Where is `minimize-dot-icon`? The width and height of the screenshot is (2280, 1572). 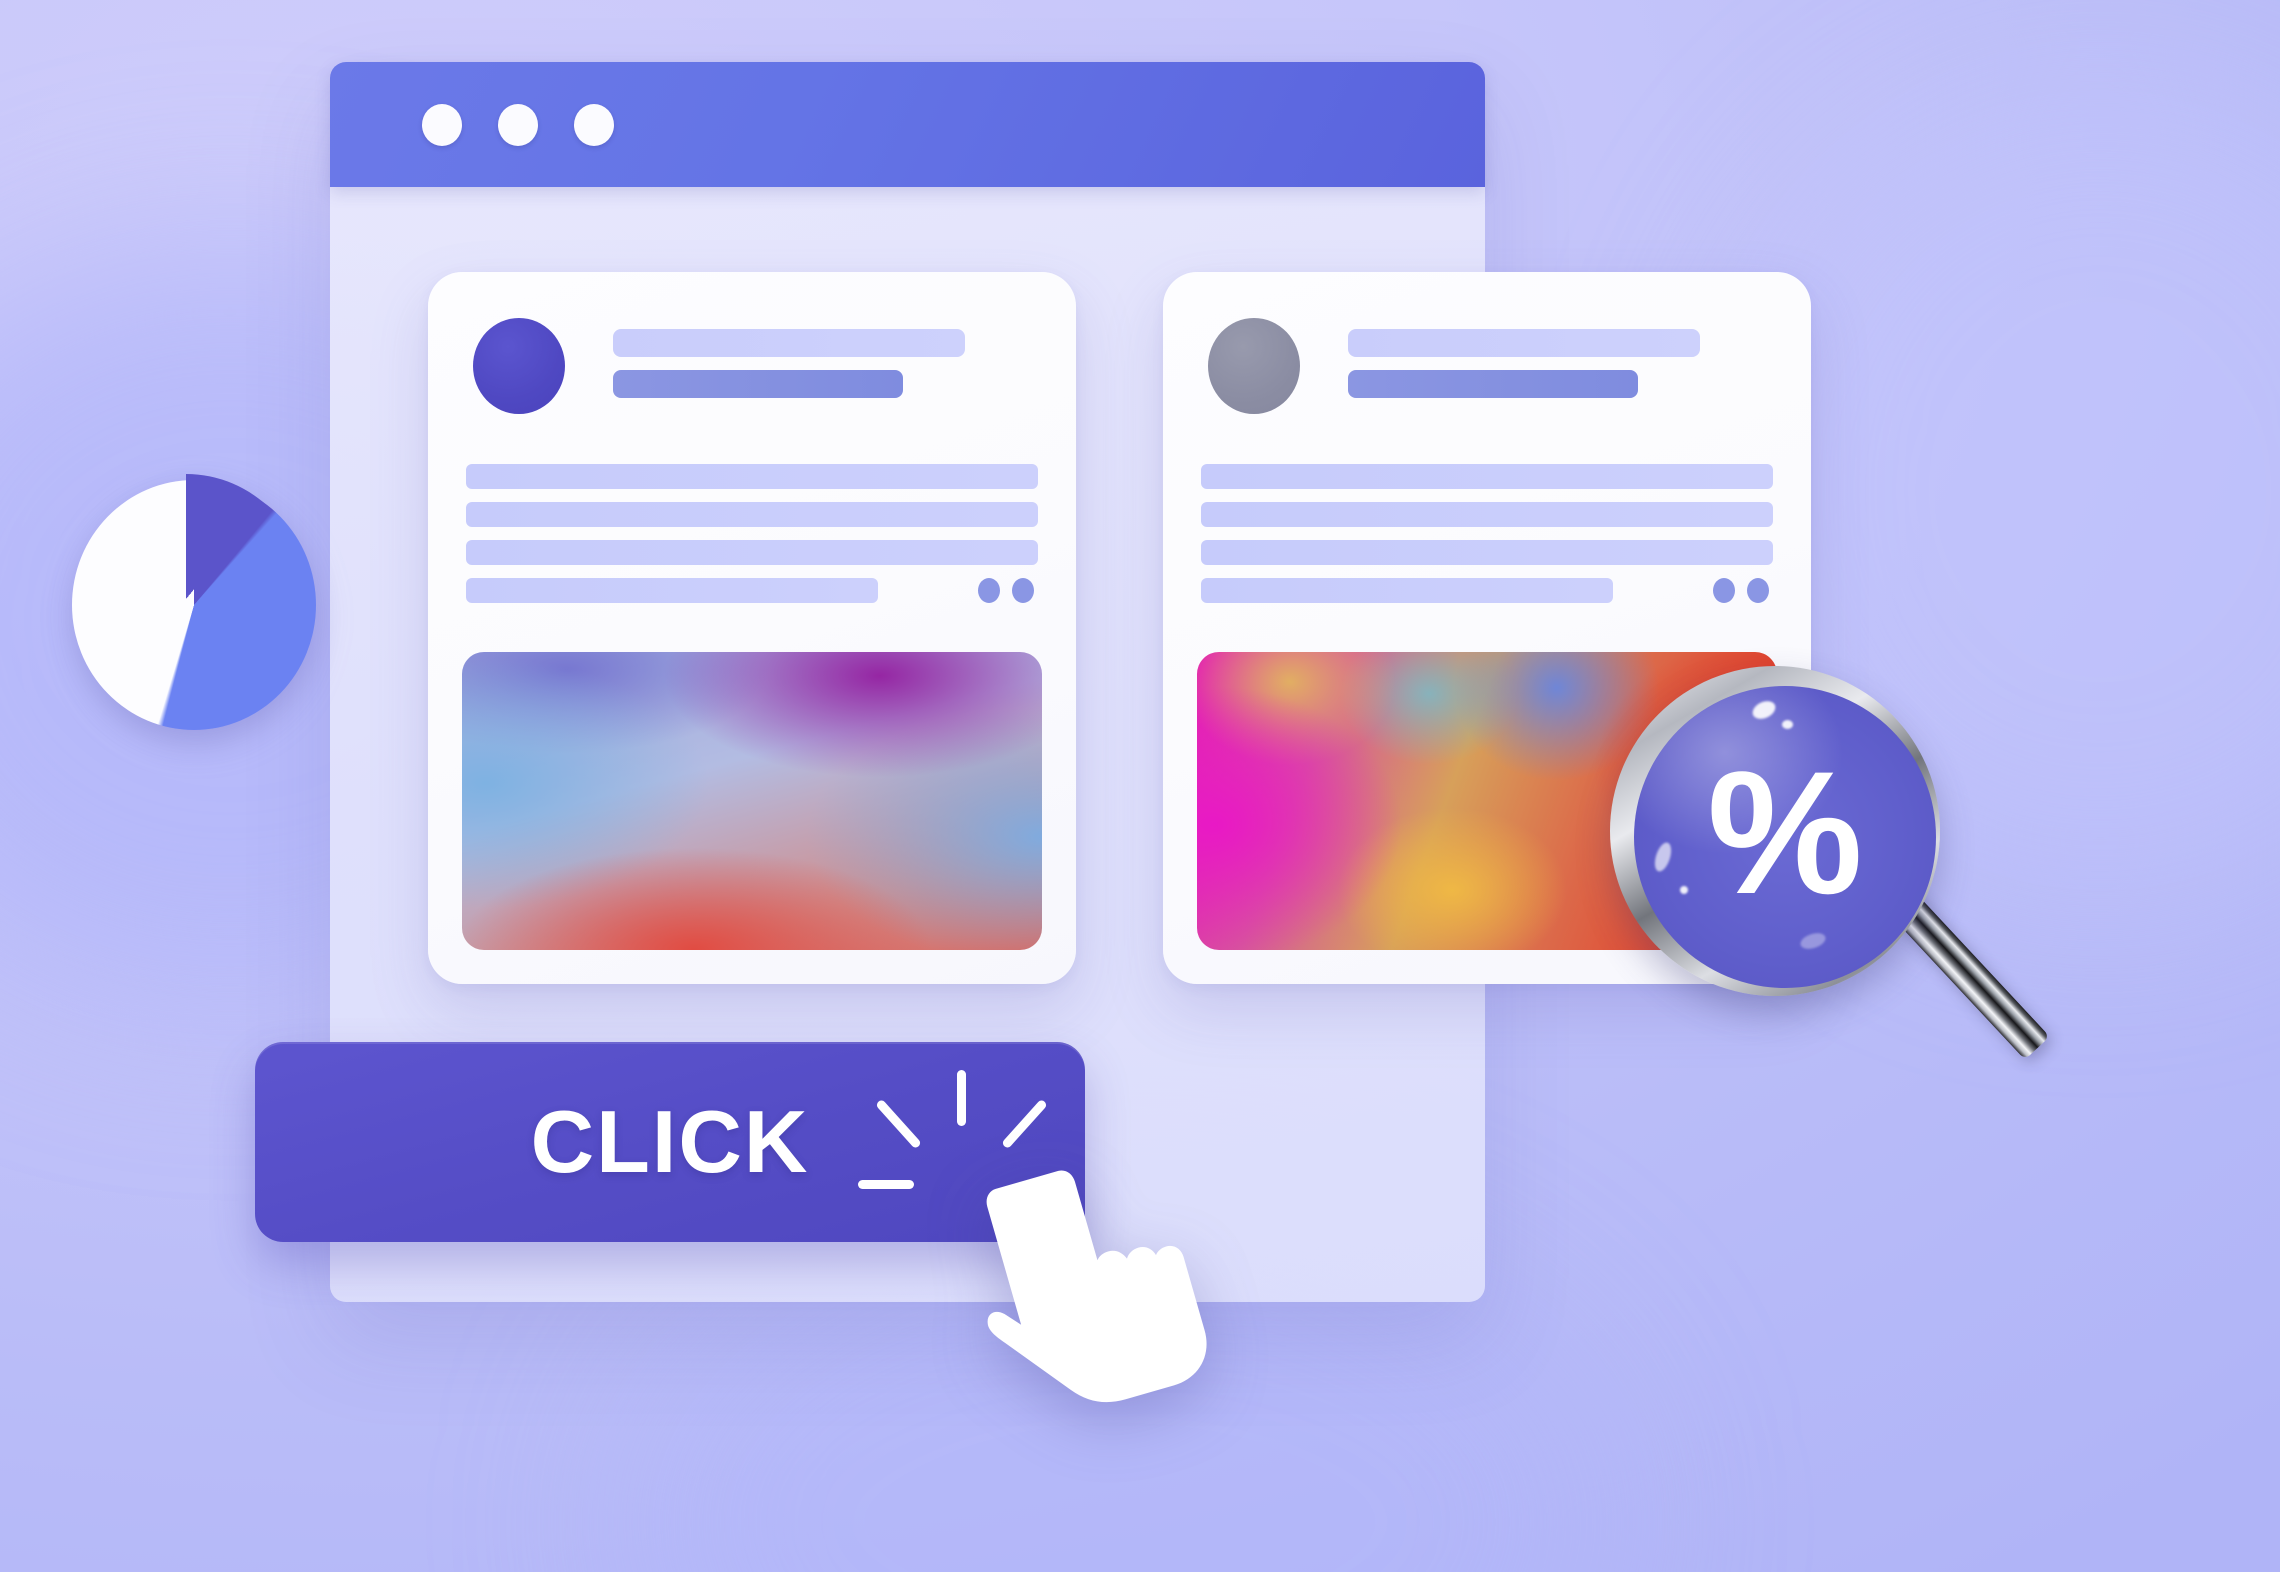 minimize-dot-icon is located at coordinates (518, 124).